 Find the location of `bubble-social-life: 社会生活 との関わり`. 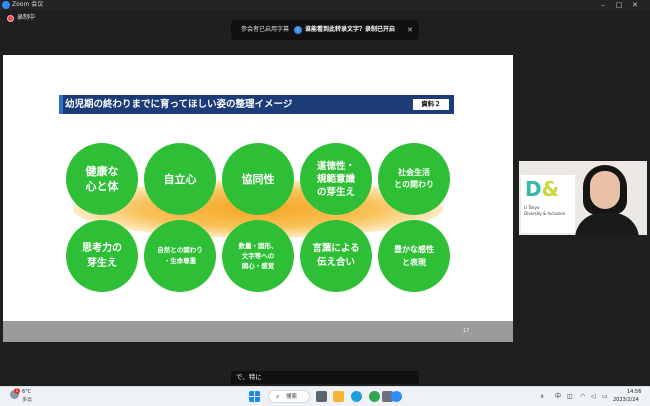

bubble-social-life: 社会生活 との関わり is located at coordinates (414, 179).